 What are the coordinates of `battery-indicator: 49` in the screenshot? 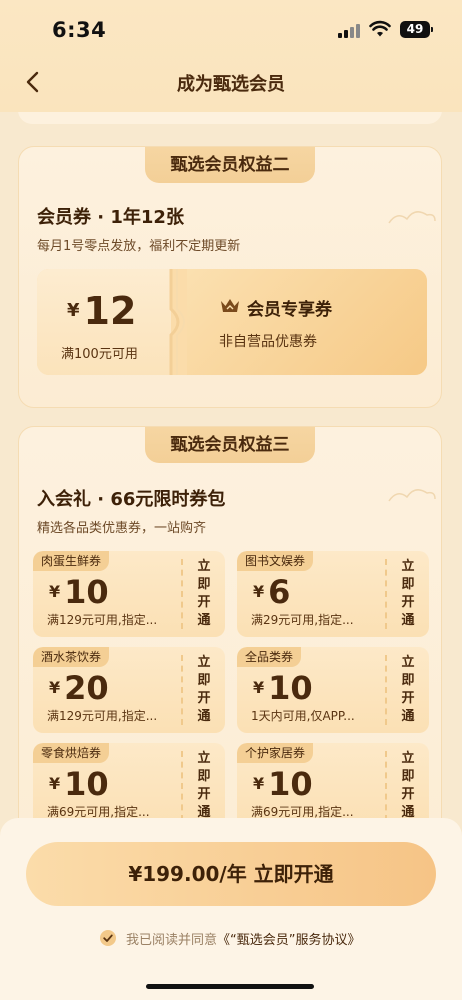 It's located at (416, 29).